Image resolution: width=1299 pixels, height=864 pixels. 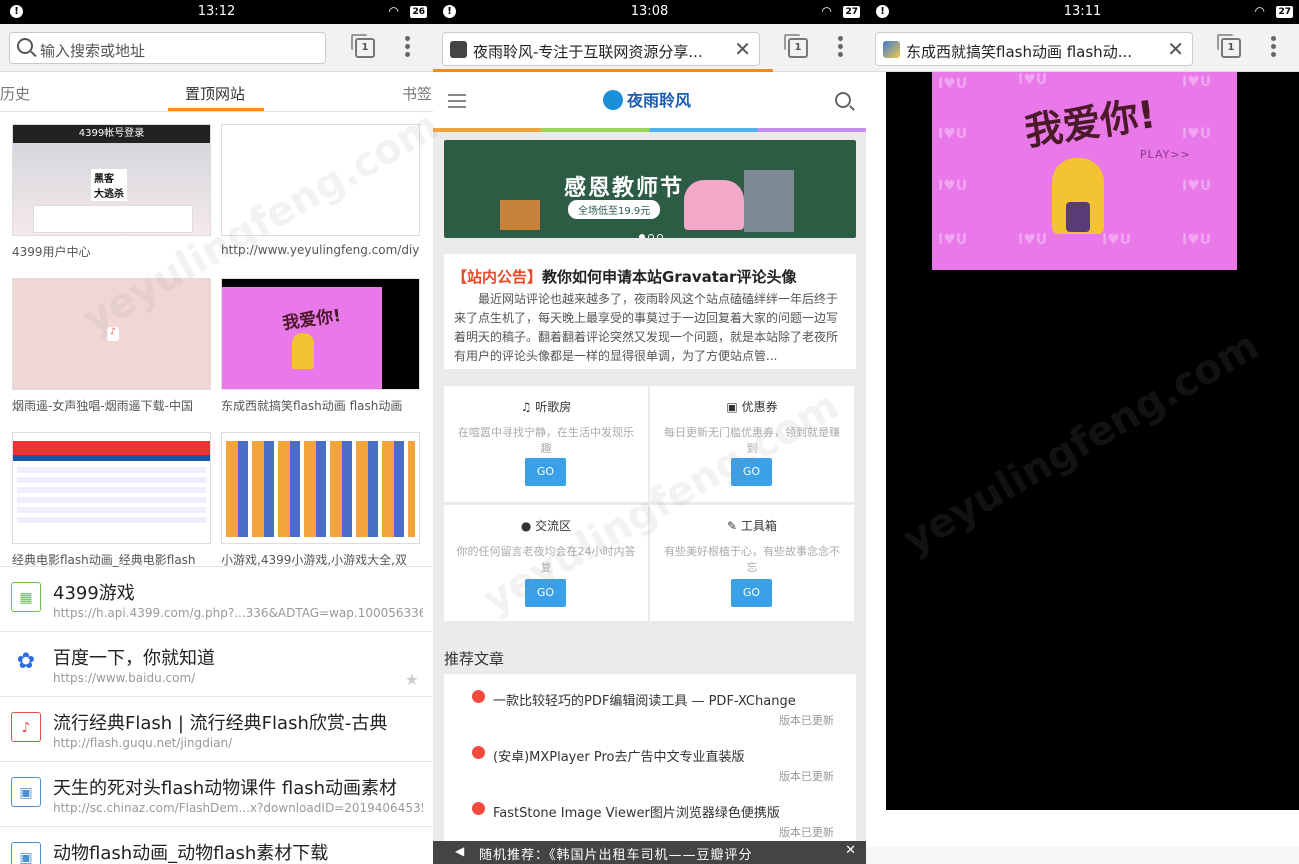 What do you see at coordinates (104, 560) in the screenshot?
I see `tile-title: 经典电影flash动画_经典电影flash` at bounding box center [104, 560].